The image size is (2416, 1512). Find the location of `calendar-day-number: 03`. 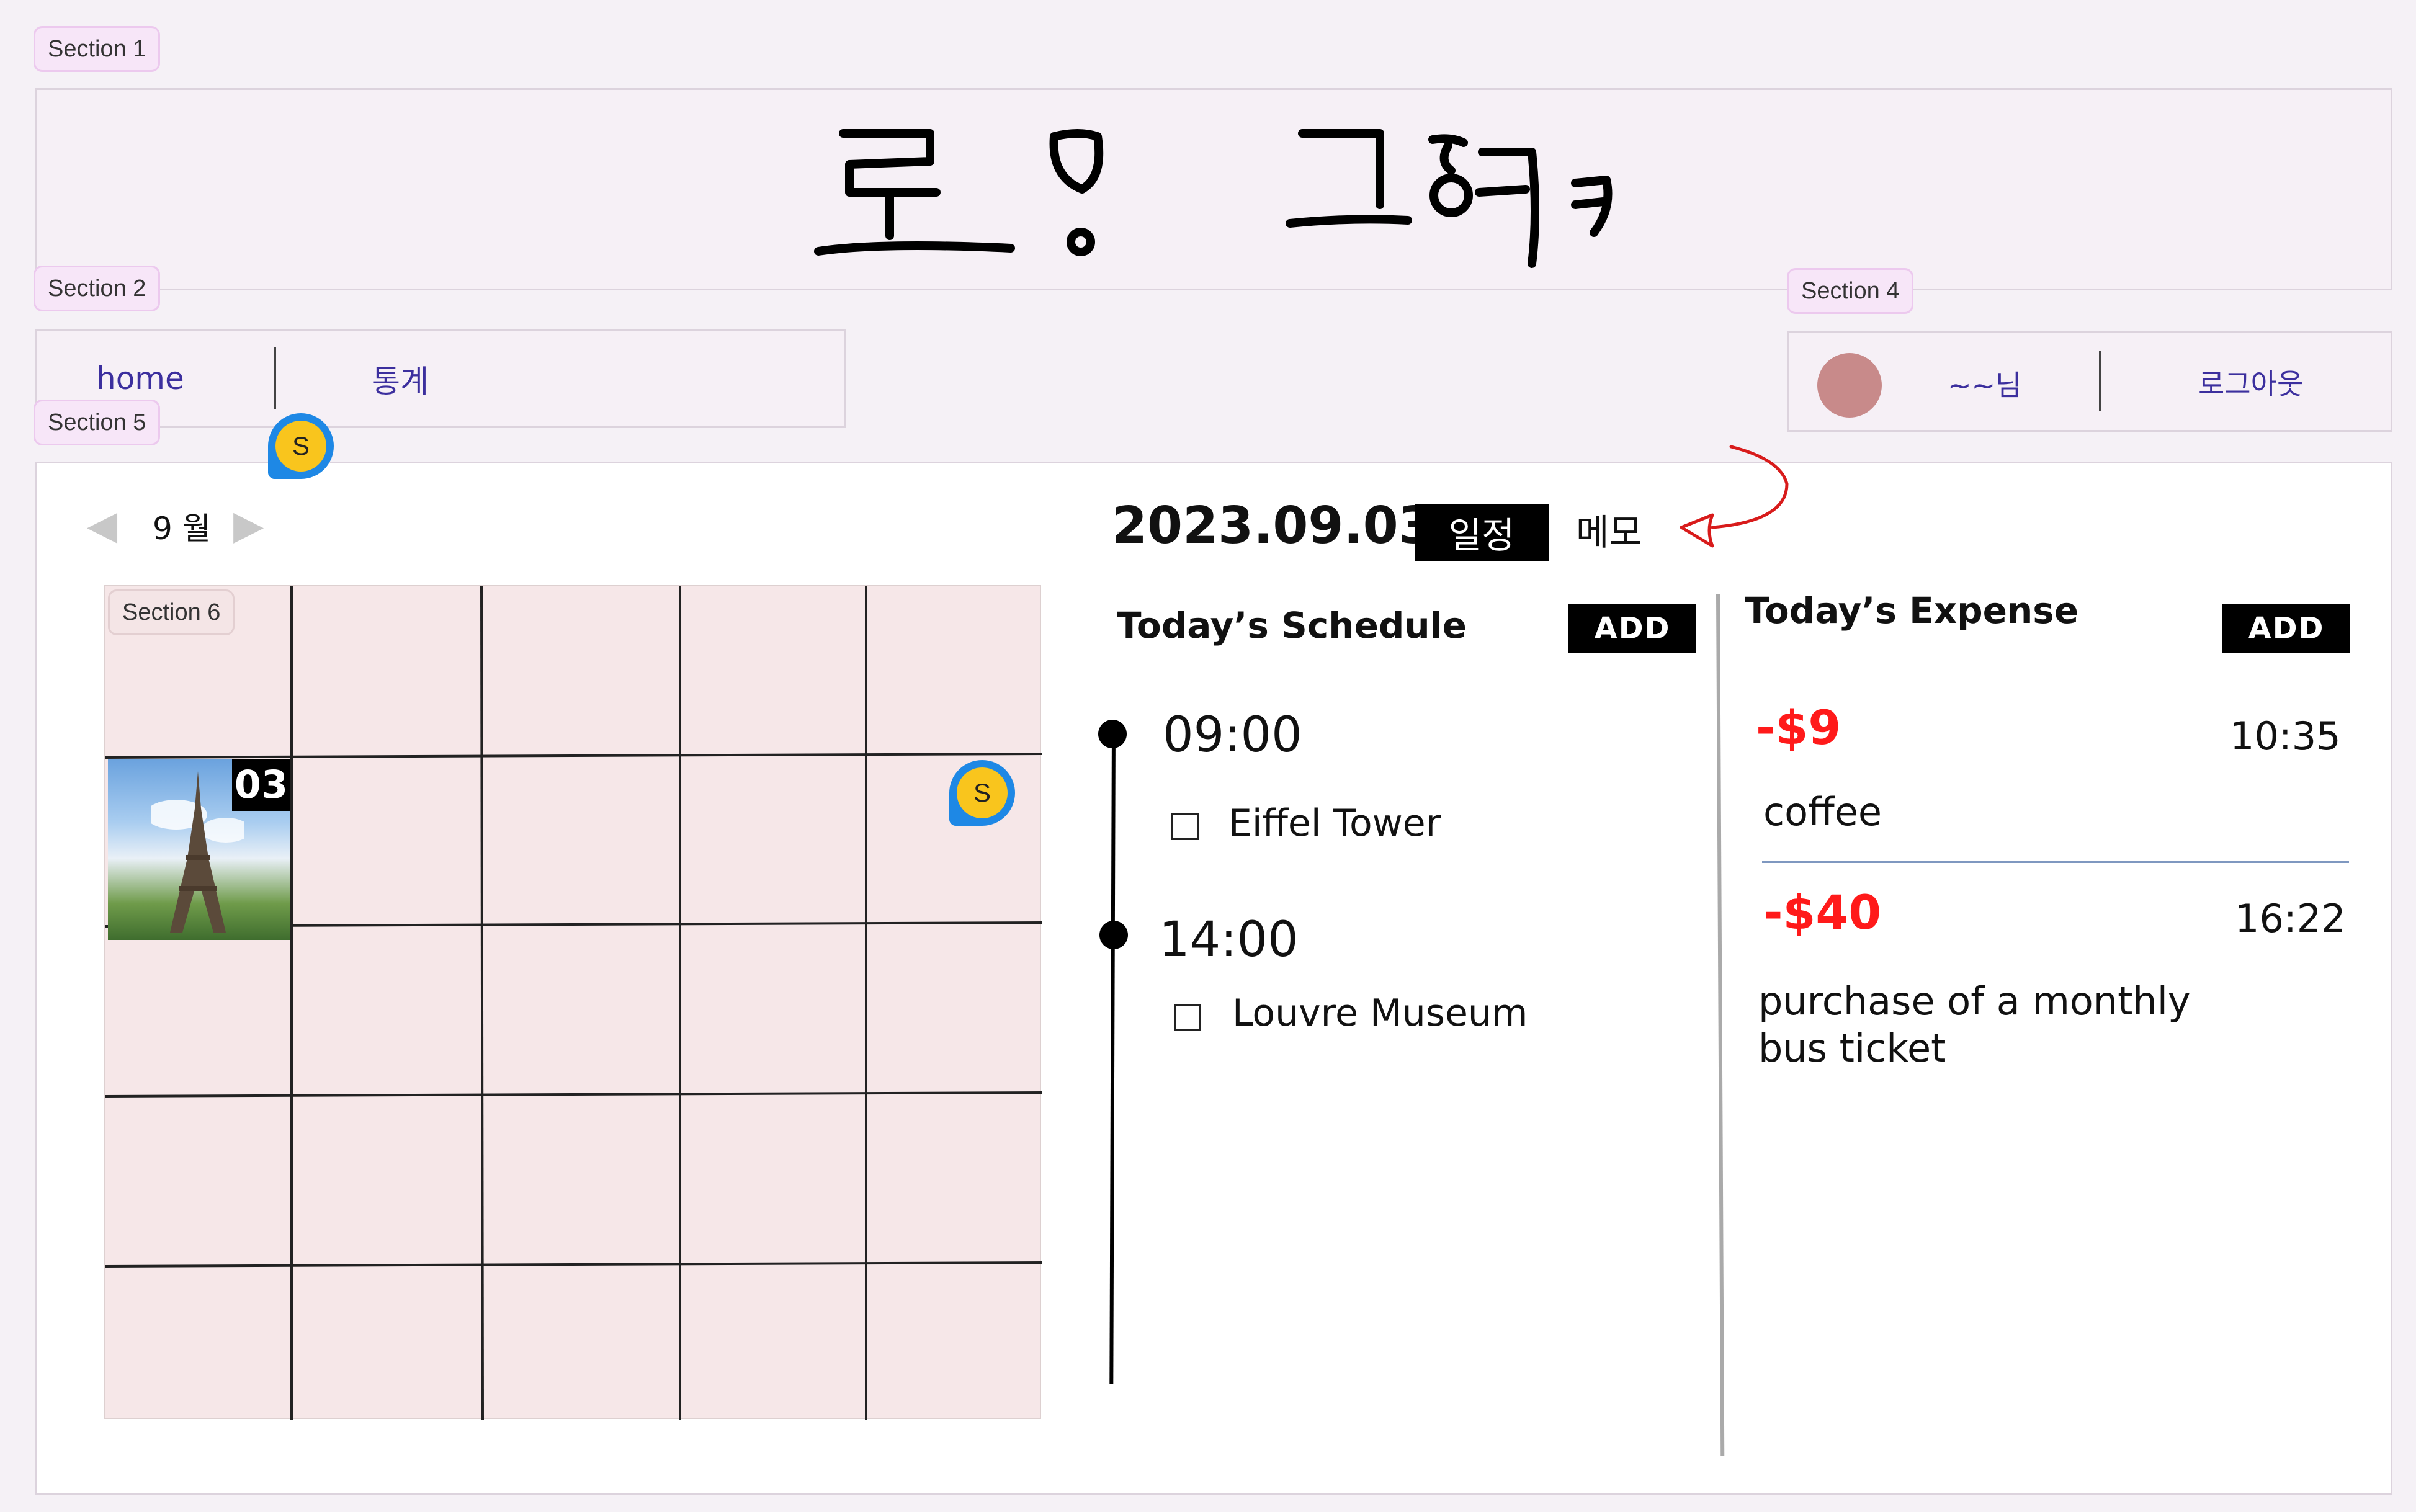

calendar-day-number: 03 is located at coordinates (260, 785).